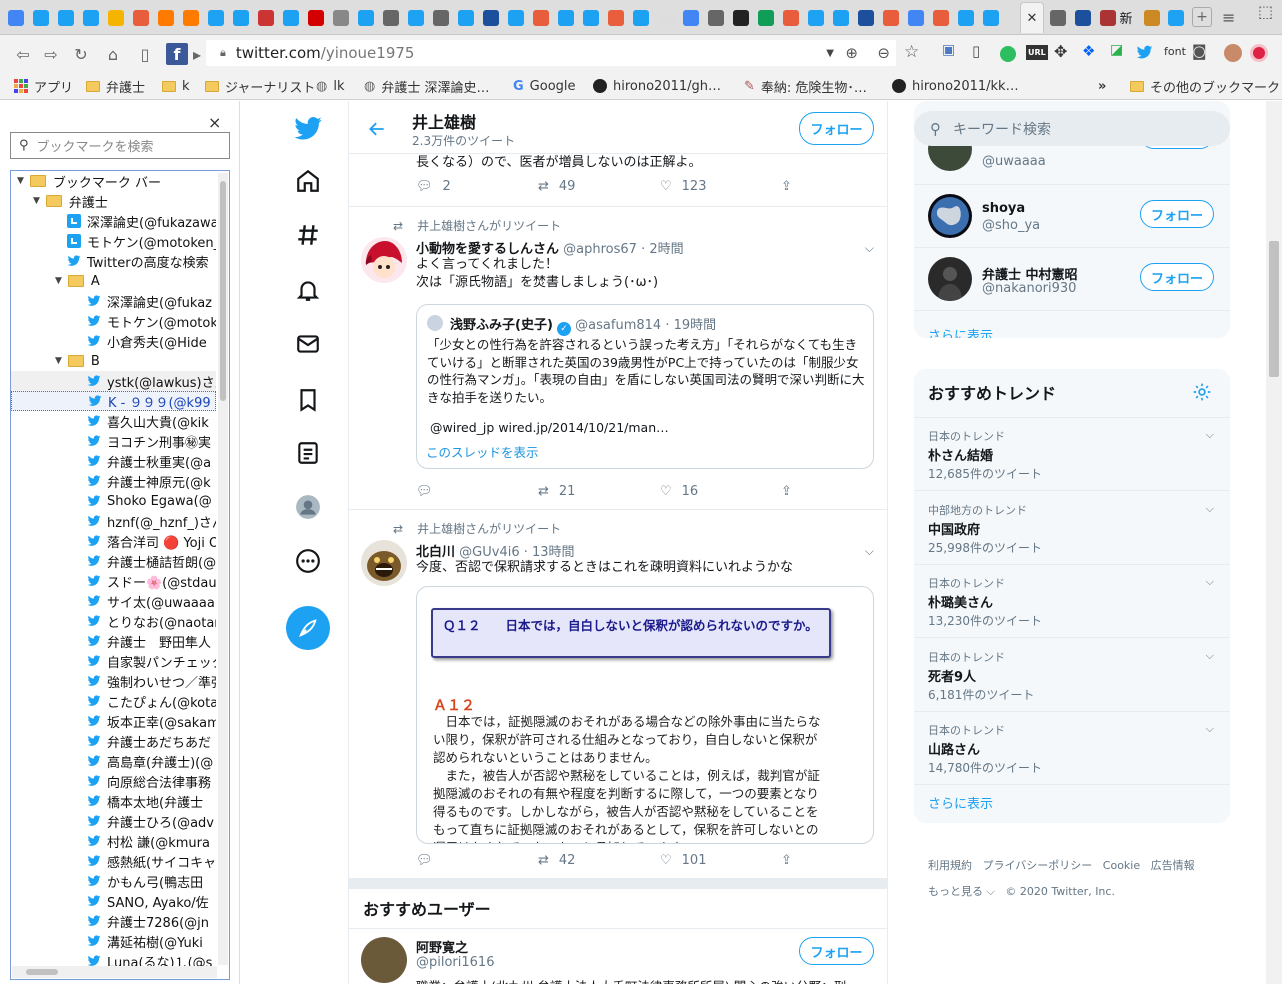  Describe the element at coordinates (960, 802) in the screenshot. I see `show-more-trends-link: さらに表示` at that location.